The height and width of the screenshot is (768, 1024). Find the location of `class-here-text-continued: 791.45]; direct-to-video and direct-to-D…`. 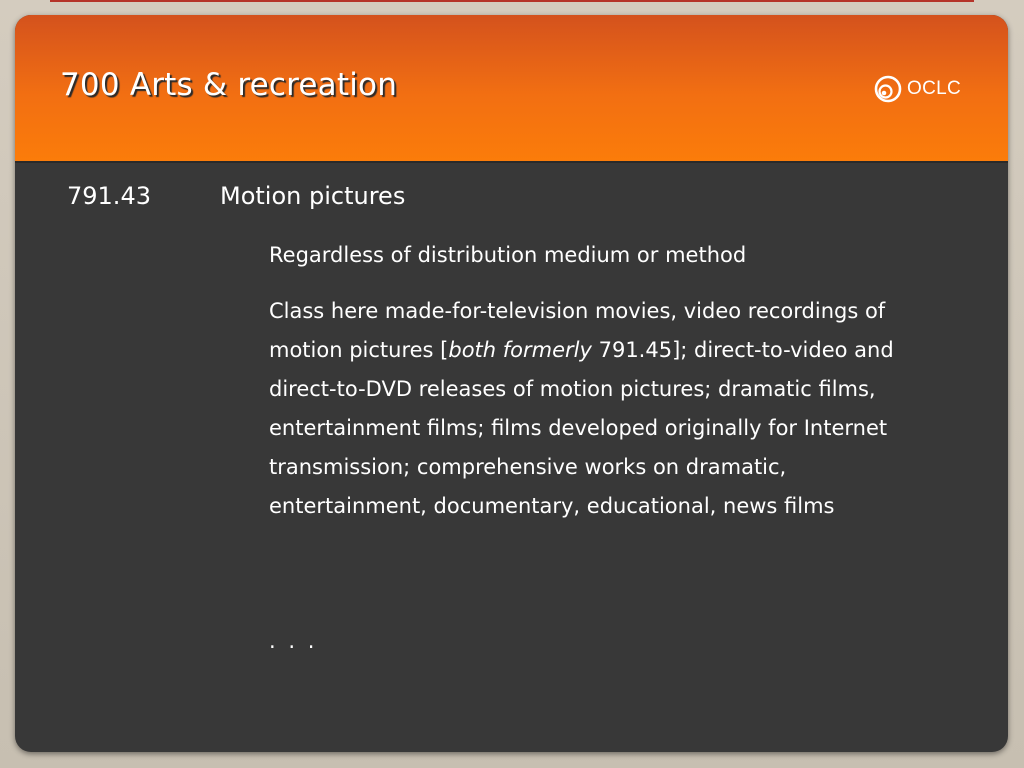

class-here-text-continued: 791.45]; direct-to-video and direct-to-D… is located at coordinates (581, 428).